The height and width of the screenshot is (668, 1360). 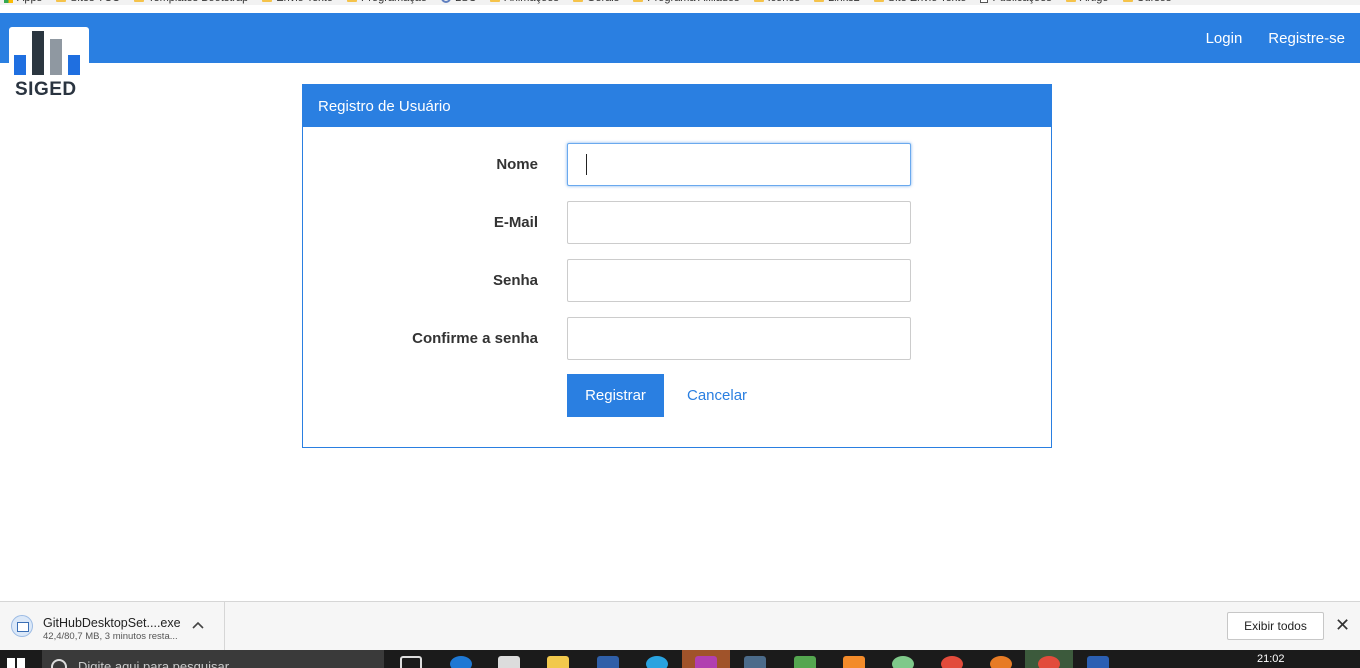 What do you see at coordinates (517, 164) in the screenshot?
I see `name-label: Nome` at bounding box center [517, 164].